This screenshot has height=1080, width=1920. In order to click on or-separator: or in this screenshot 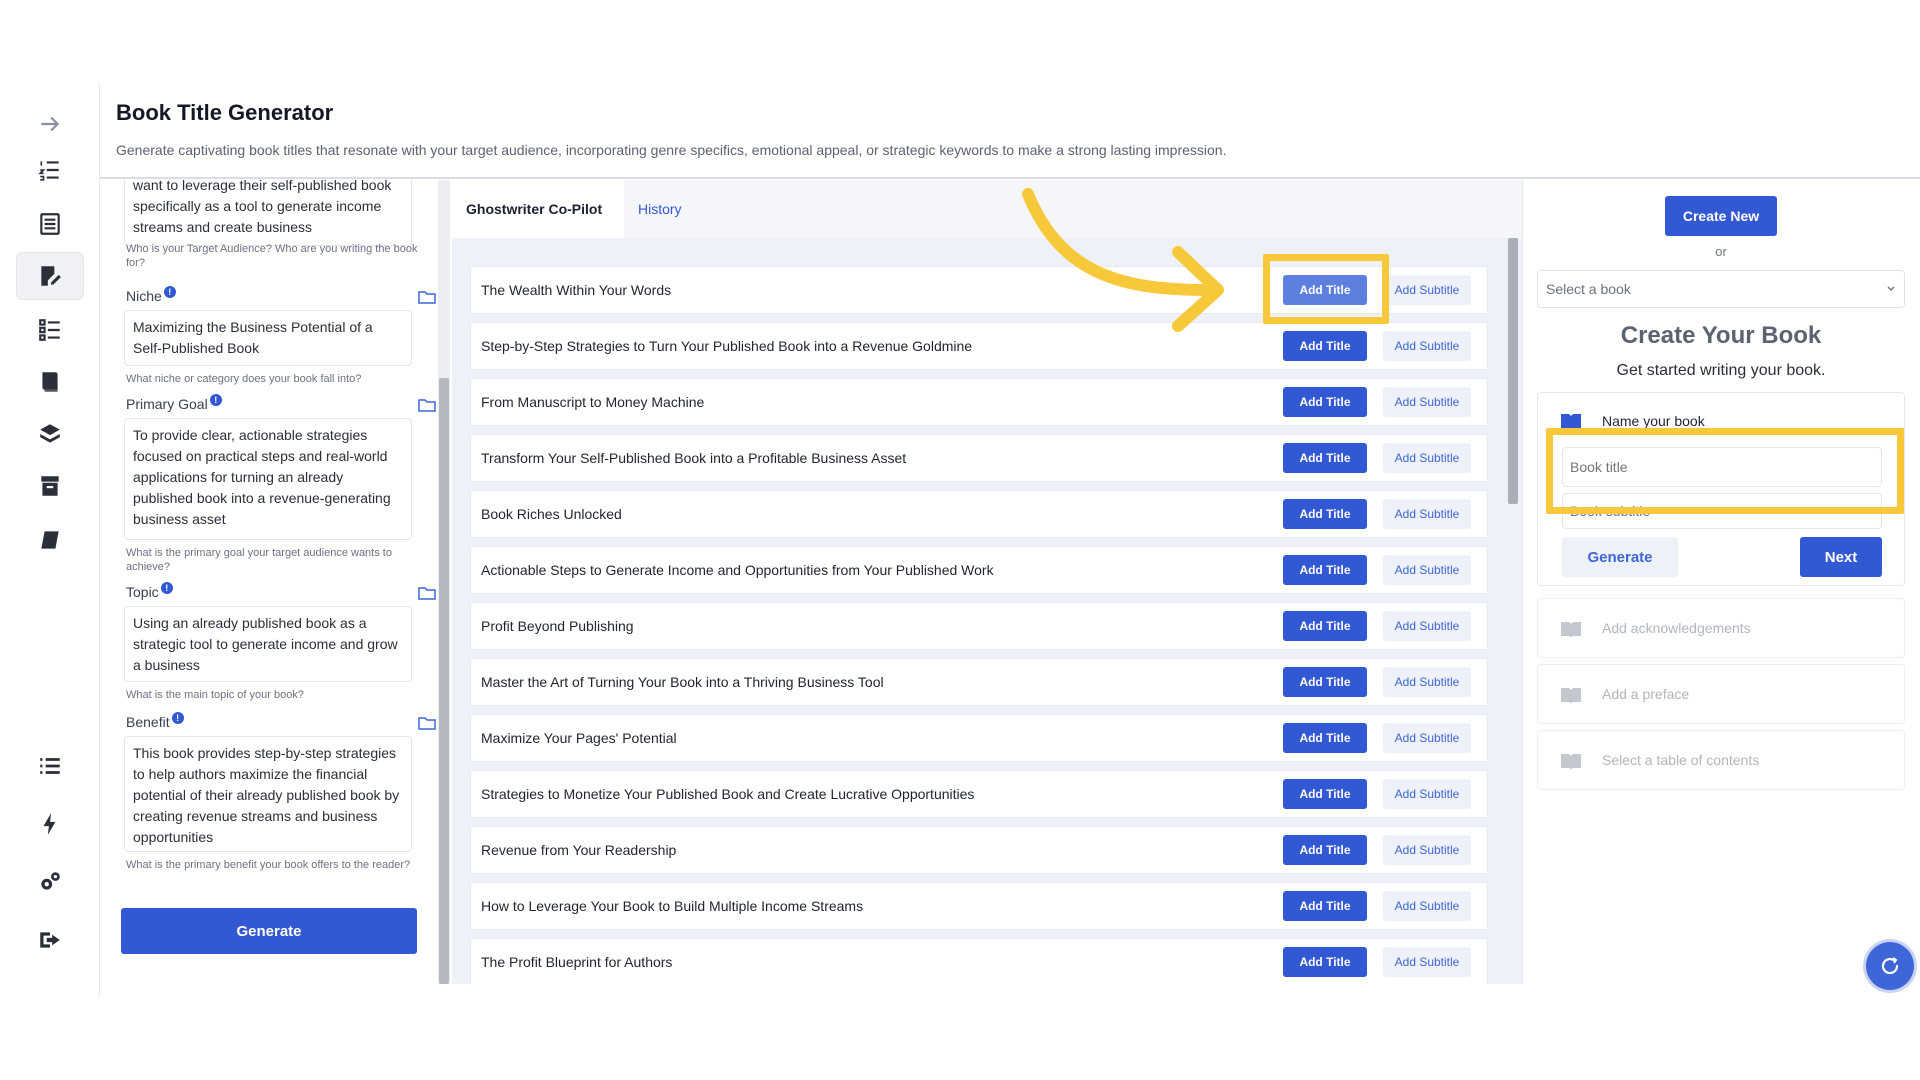, I will do `click(1721, 251)`.